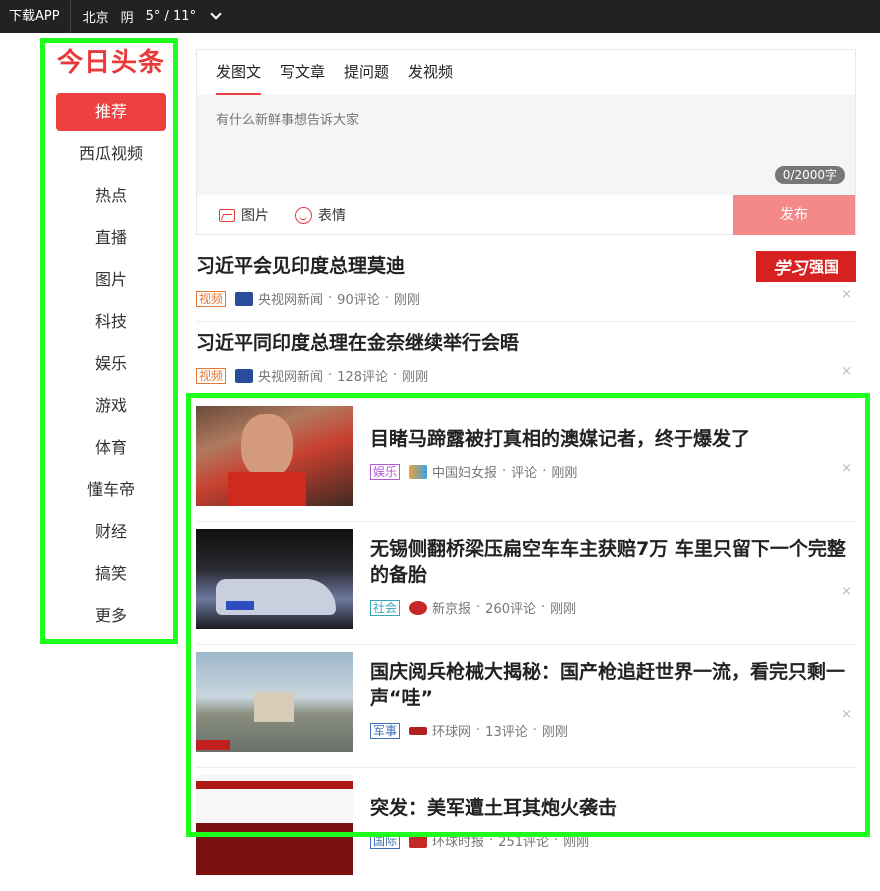 Image resolution: width=880 pixels, height=891 pixels. Describe the element at coordinates (526, 298) in the screenshot. I see `feed-item-meta: 视频 央视网新闻 · 90评论 · 刚刚` at that location.